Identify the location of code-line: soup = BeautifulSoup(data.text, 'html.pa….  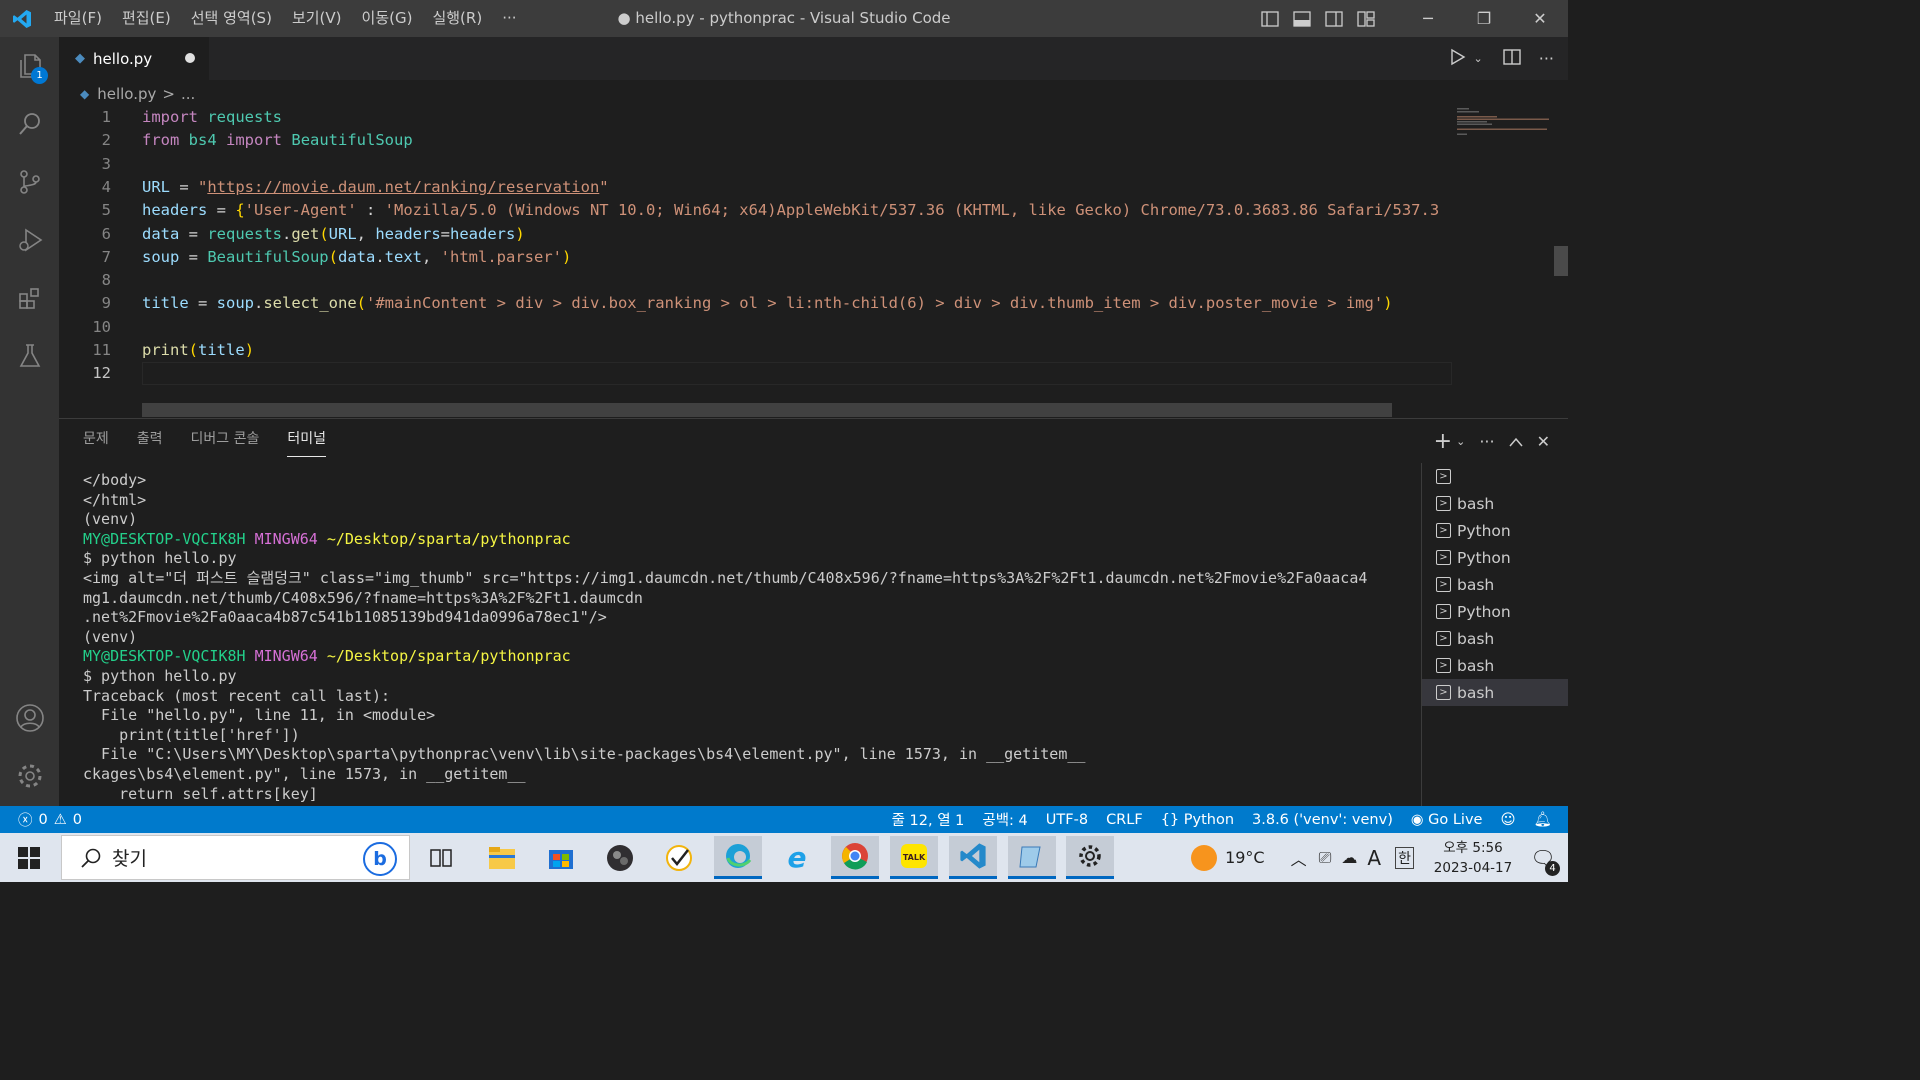
(356, 257).